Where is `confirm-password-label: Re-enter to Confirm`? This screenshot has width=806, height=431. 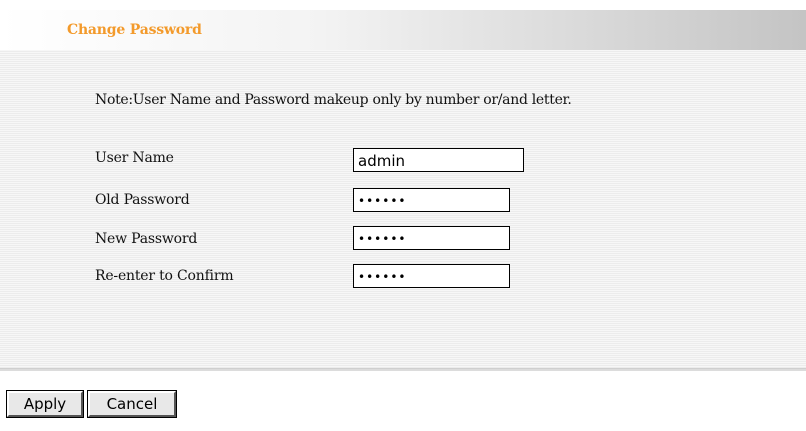 confirm-password-label: Re-enter to Confirm is located at coordinates (164, 276).